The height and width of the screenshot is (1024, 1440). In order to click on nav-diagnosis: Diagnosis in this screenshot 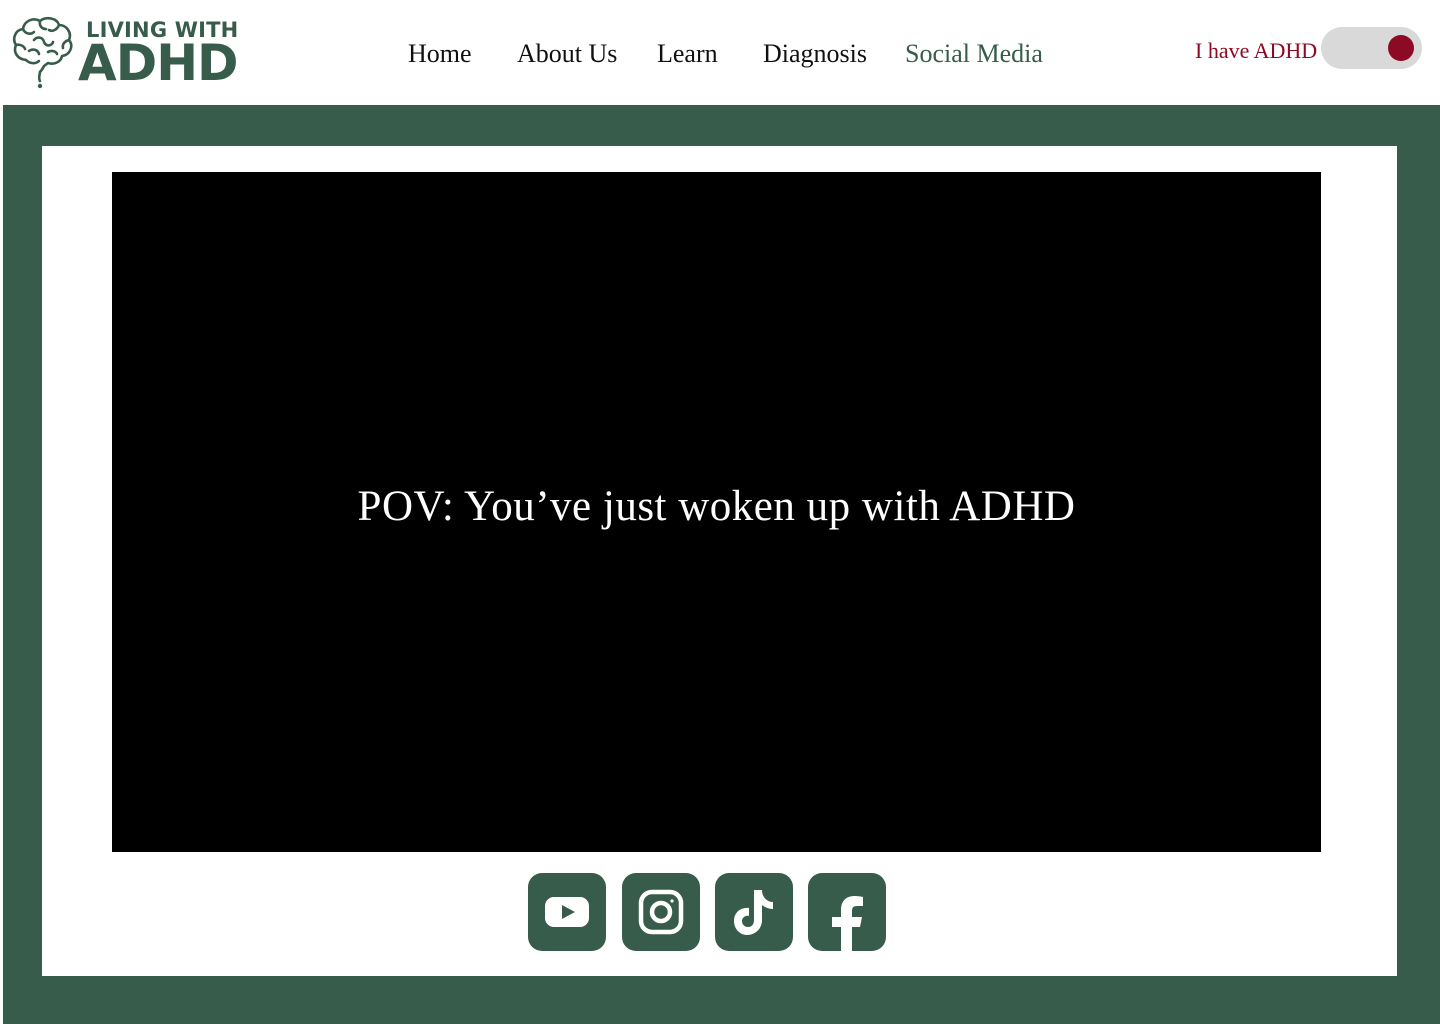, I will do `click(815, 54)`.